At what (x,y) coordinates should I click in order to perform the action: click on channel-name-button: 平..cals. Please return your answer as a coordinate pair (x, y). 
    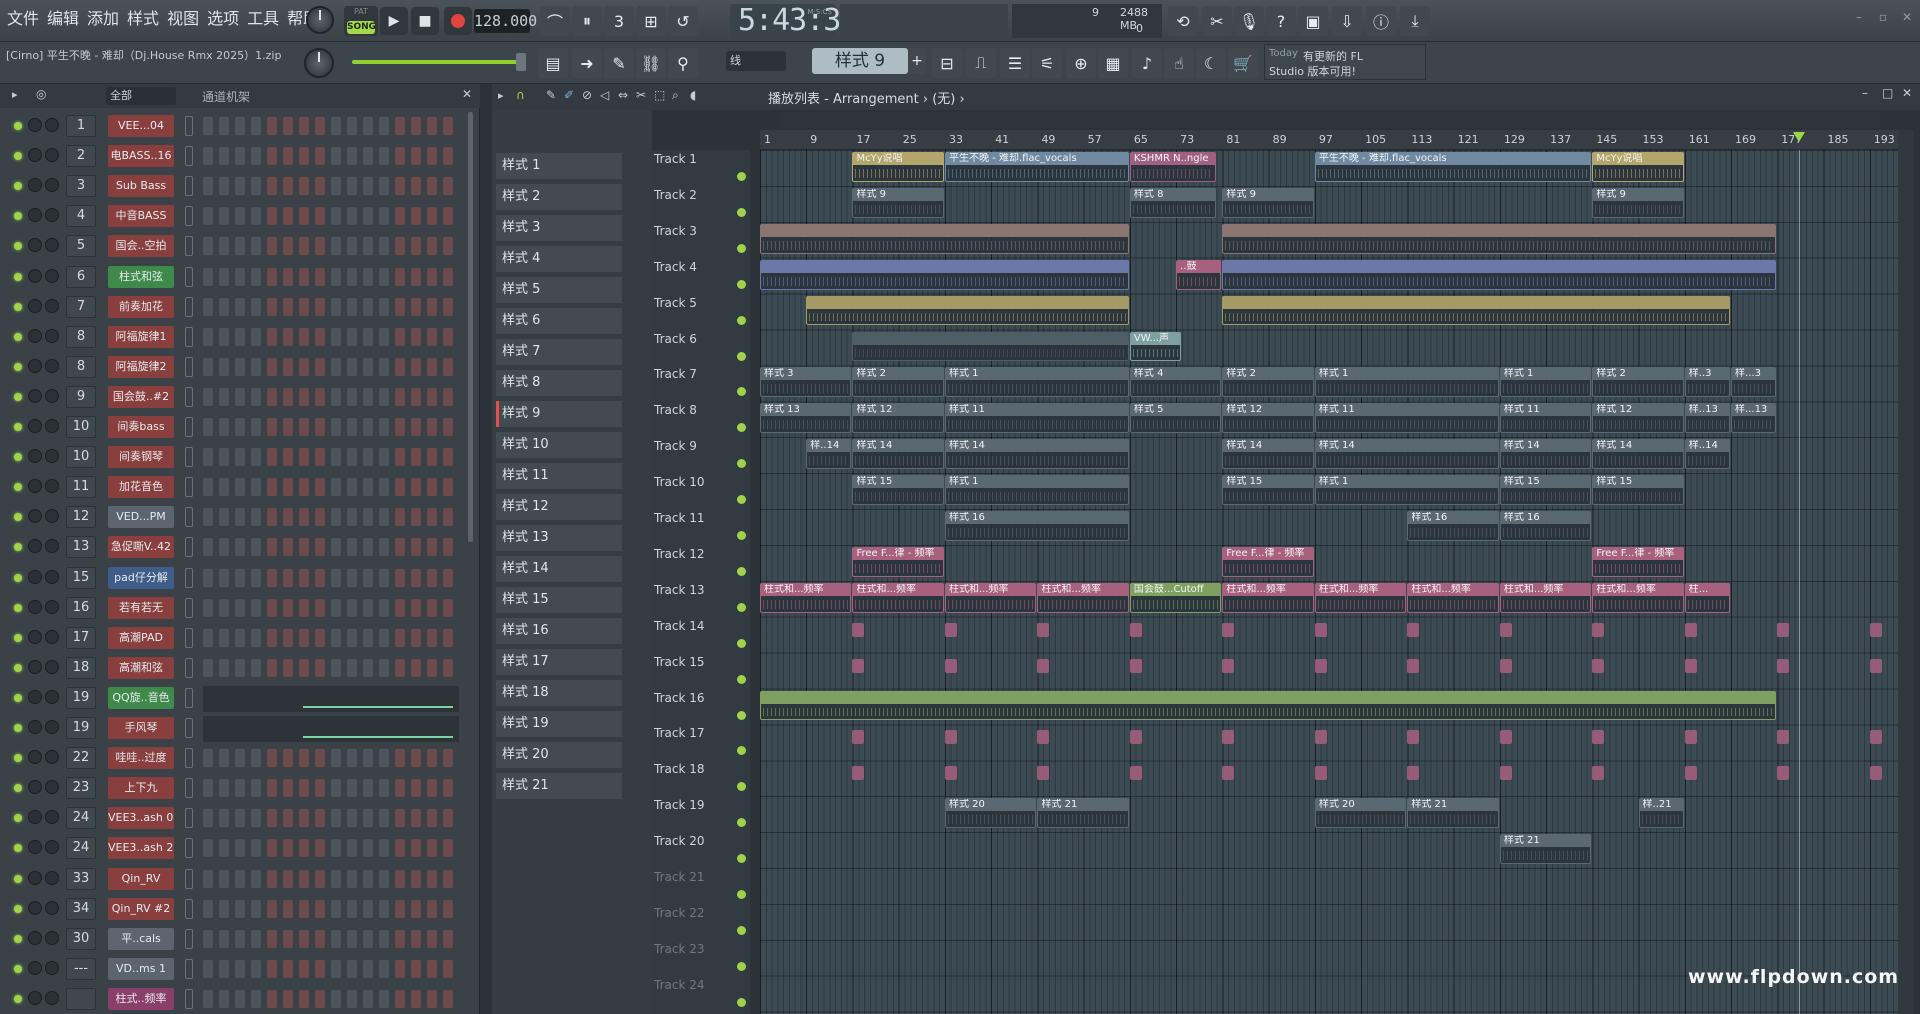
    Looking at the image, I should click on (141, 938).